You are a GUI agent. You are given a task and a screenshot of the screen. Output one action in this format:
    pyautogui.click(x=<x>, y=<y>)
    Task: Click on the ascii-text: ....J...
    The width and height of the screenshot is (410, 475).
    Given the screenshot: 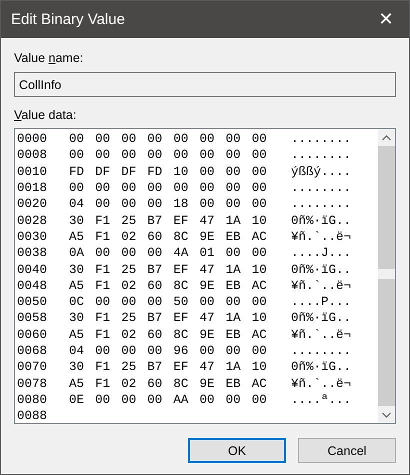 What is the action you would take?
    pyautogui.click(x=321, y=253)
    